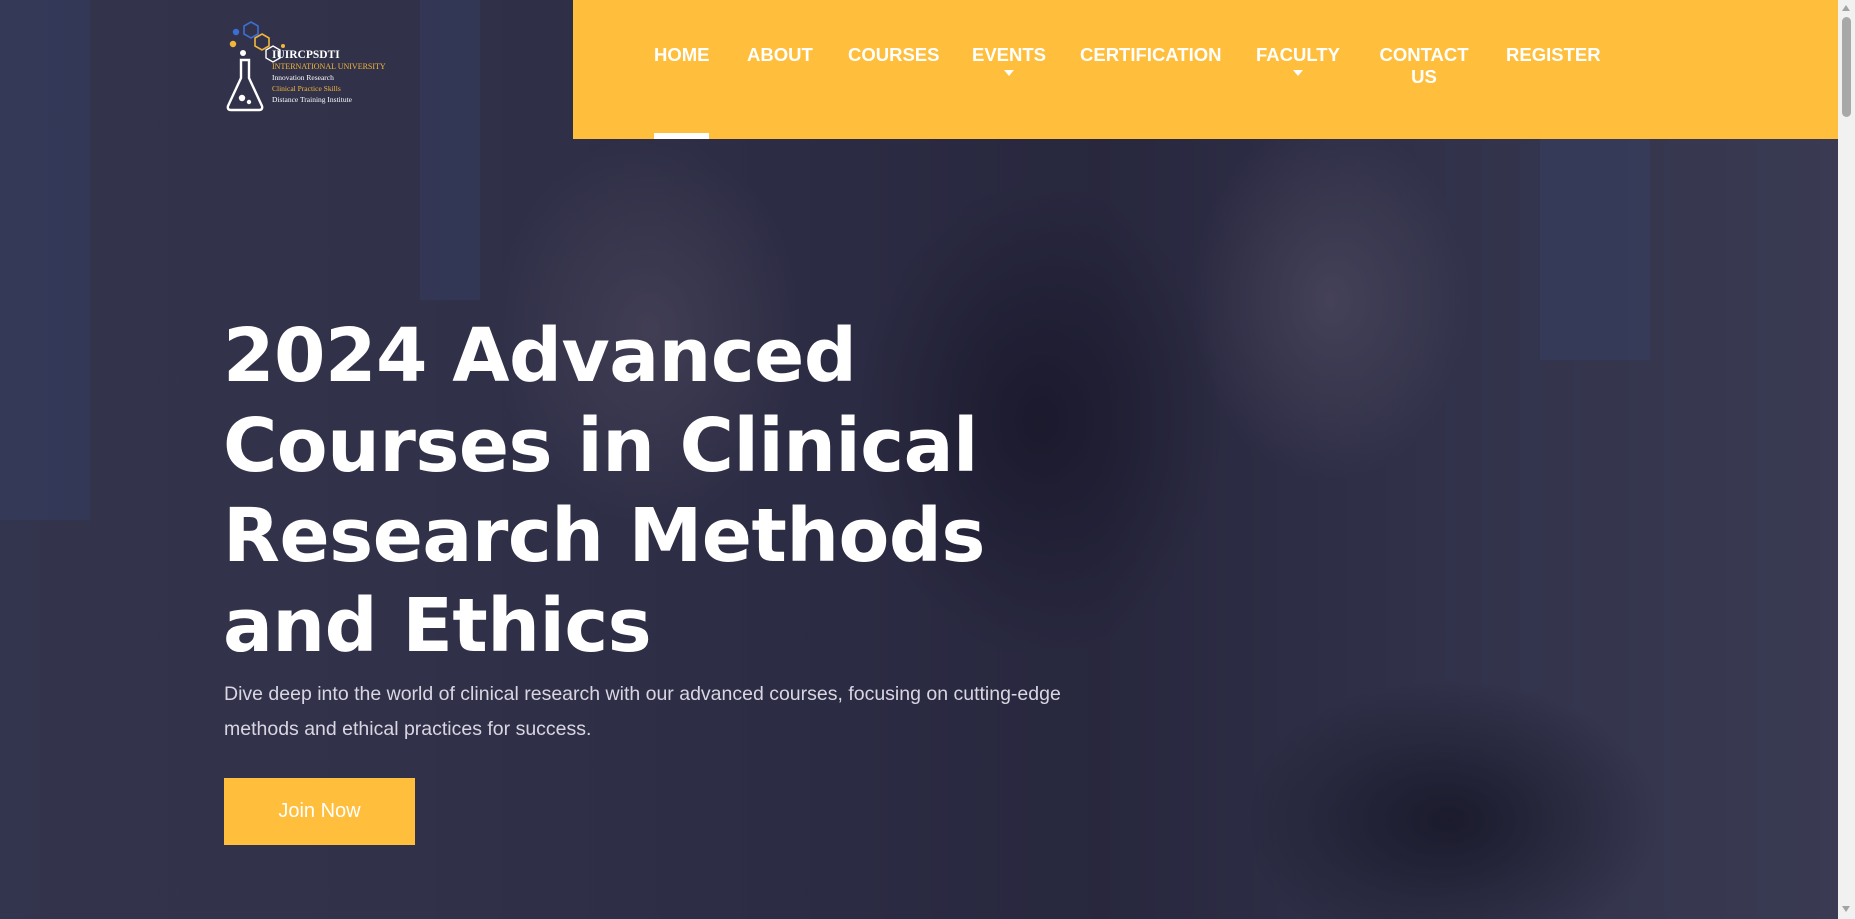  I want to click on nav-item-faculty-label: FACULTY, so click(1298, 54).